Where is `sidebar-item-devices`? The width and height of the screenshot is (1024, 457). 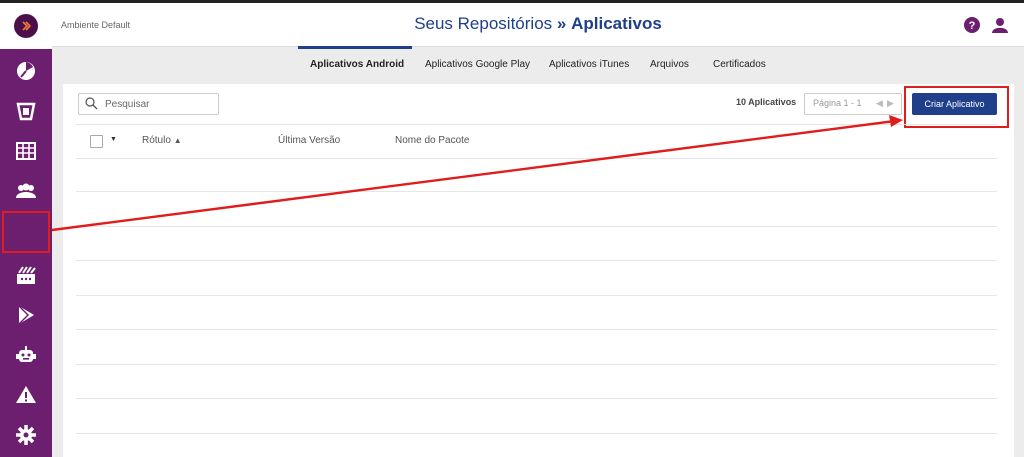 sidebar-item-devices is located at coordinates (26, 111).